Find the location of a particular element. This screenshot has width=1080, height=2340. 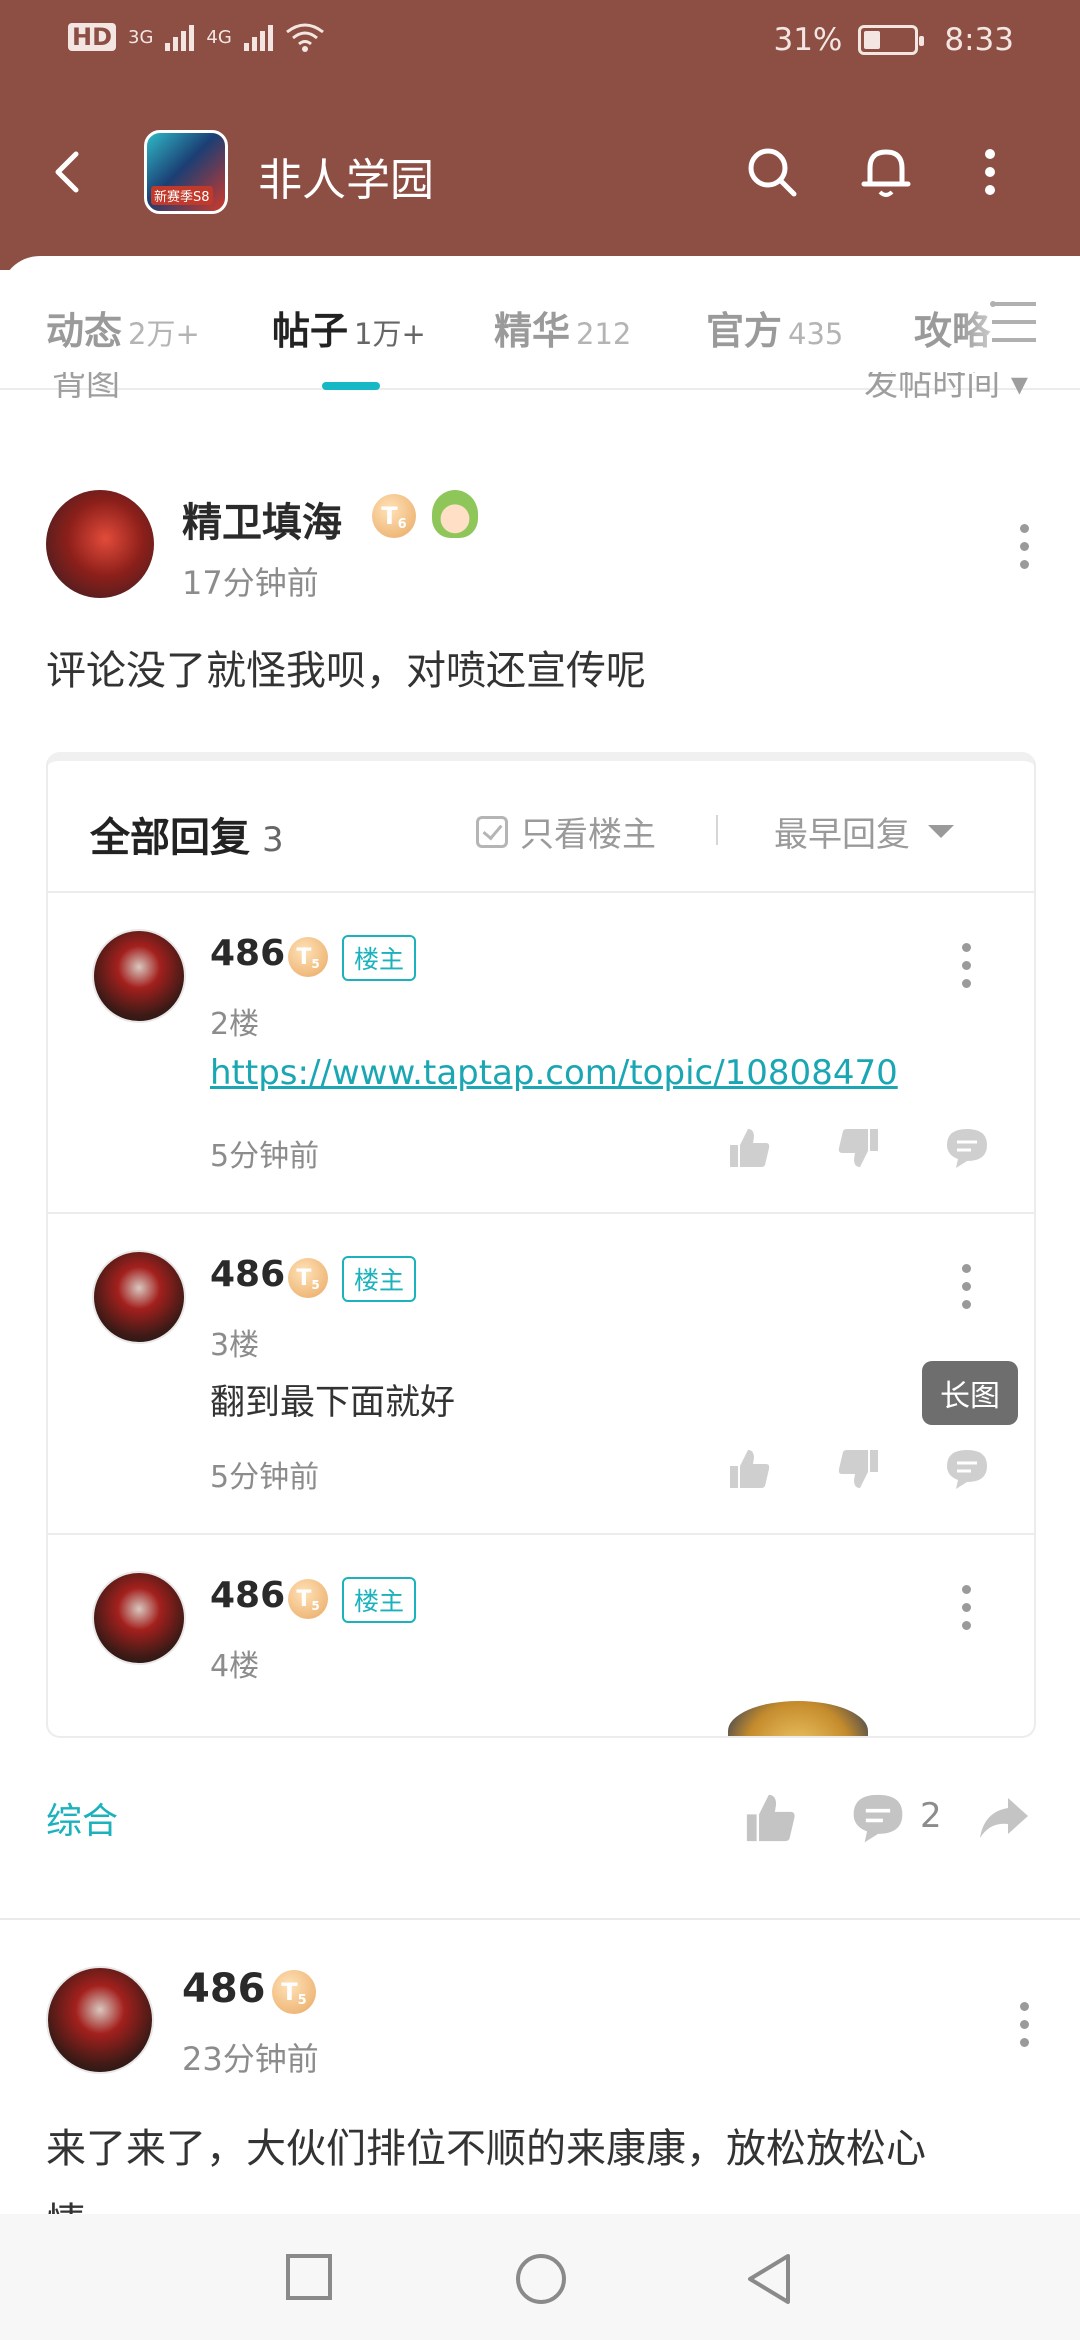

replies-count: 3 is located at coordinates (273, 840).